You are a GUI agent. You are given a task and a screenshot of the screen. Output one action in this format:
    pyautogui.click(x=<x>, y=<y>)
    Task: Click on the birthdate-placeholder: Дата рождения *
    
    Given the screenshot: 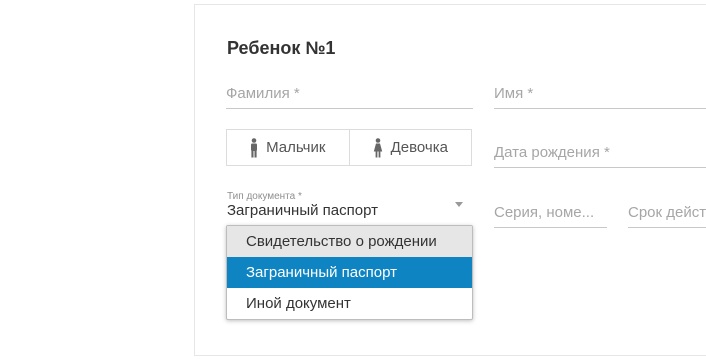 What is the action you would take?
    pyautogui.click(x=552, y=152)
    